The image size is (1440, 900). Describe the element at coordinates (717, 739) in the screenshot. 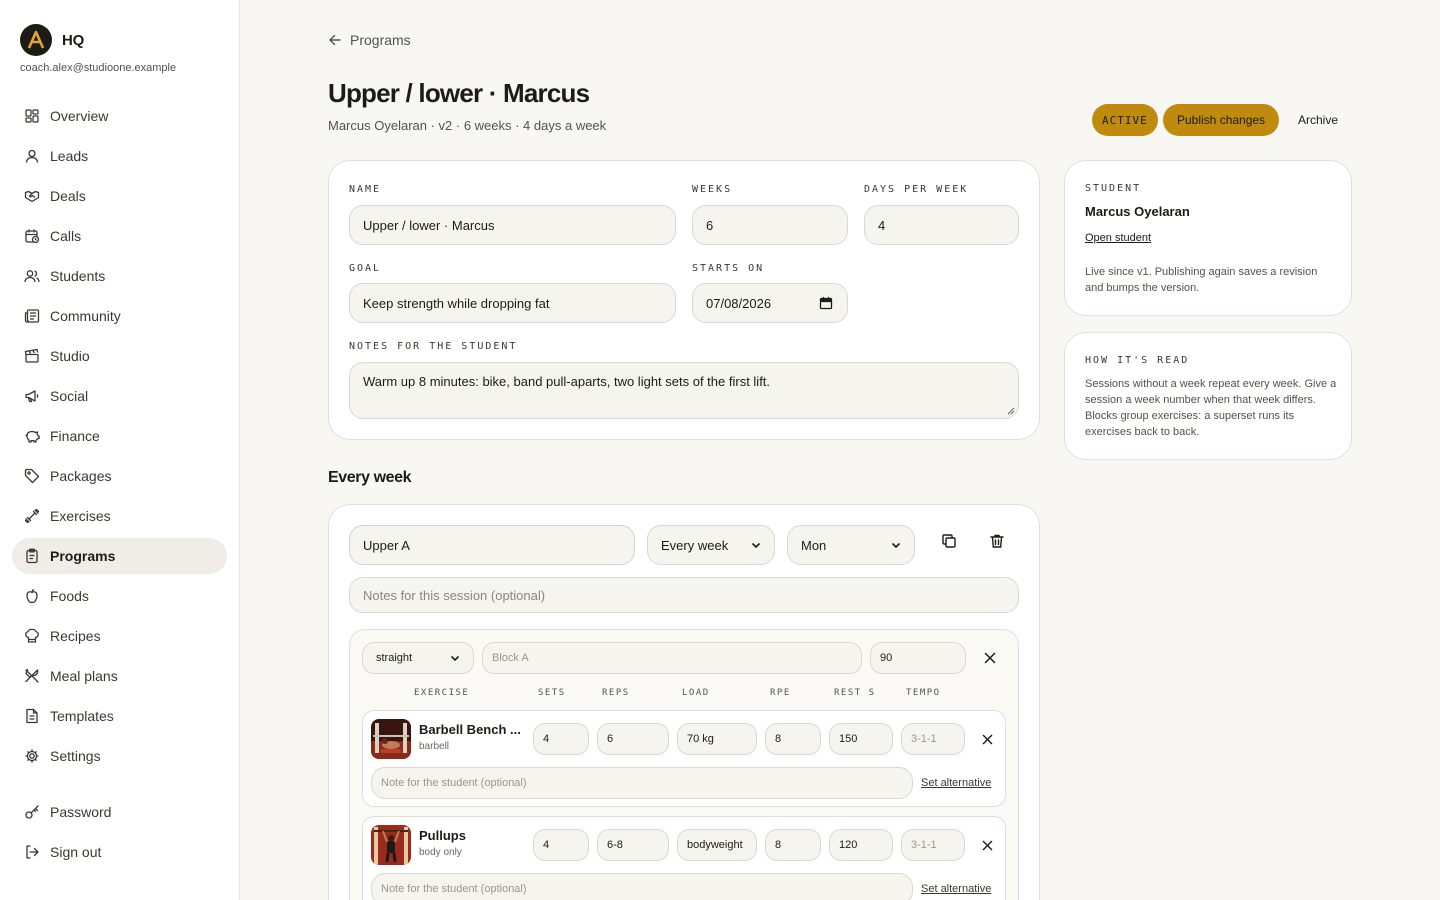

I see `load-input: 70 kg` at that location.